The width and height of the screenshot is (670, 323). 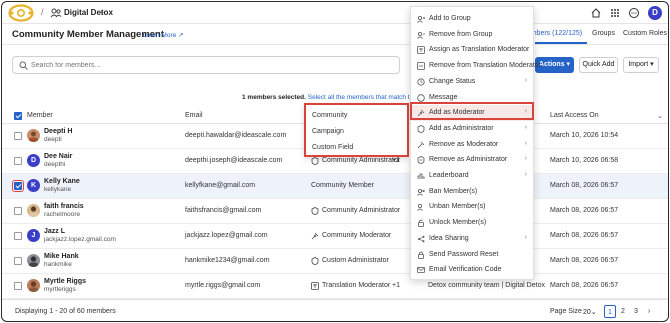 I want to click on menu-item-add-as-administrator: Add as Administrator ›, so click(x=472, y=129).